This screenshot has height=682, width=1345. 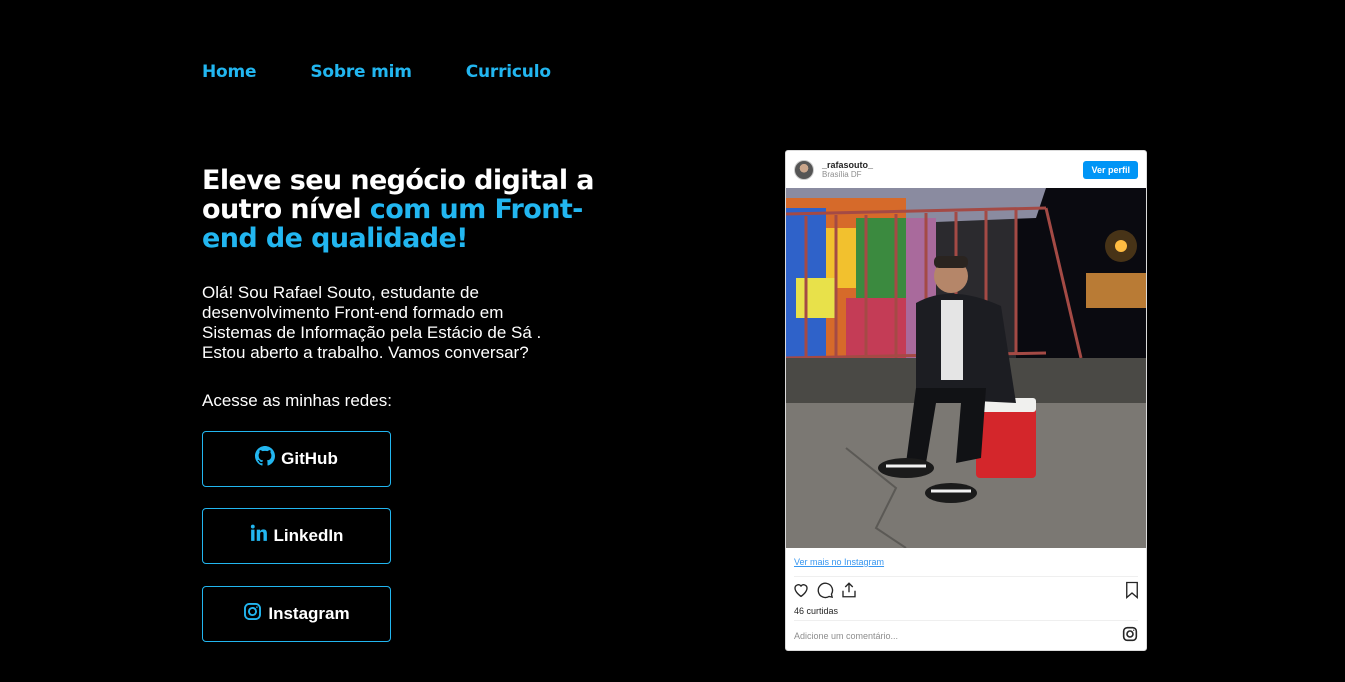 I want to click on likes-count: 46 curtidas, so click(x=816, y=611).